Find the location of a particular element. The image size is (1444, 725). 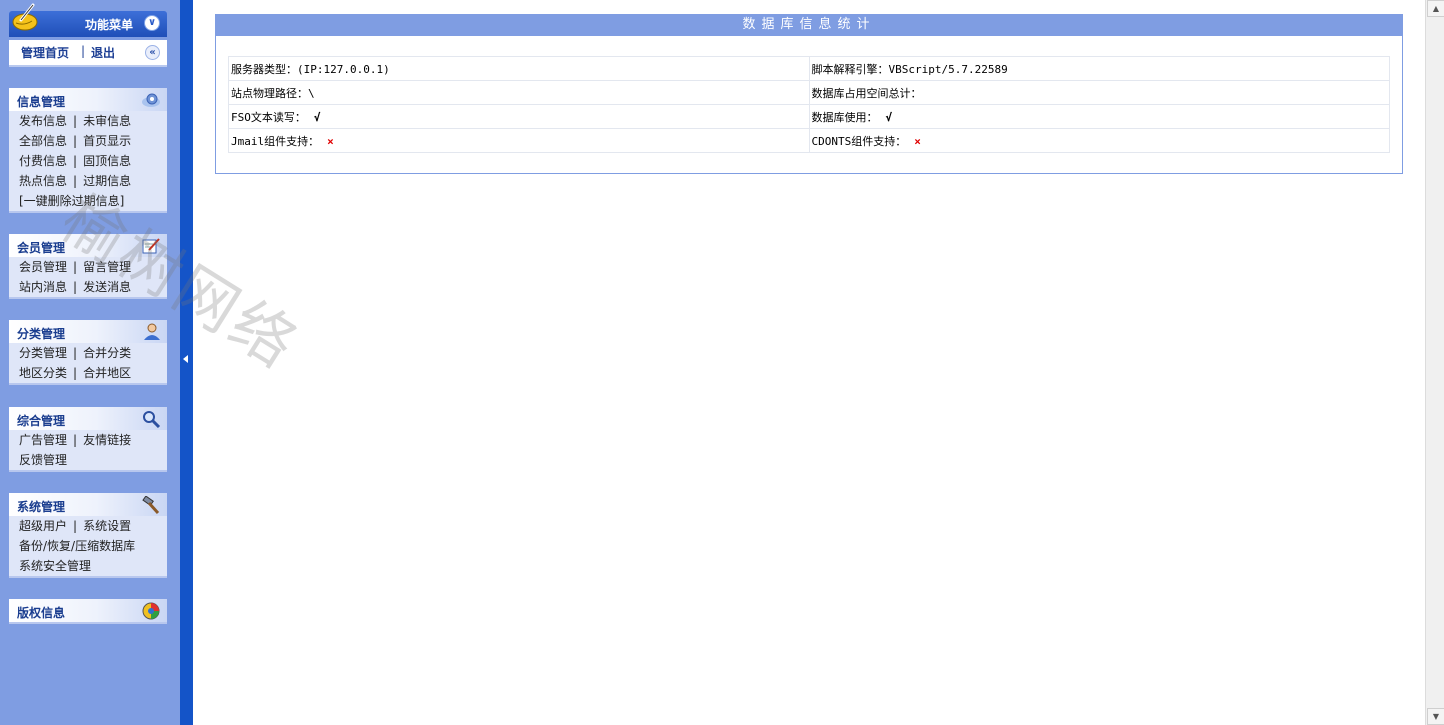

jmail-cell: Jmail组件支持： × is located at coordinates (519, 140).